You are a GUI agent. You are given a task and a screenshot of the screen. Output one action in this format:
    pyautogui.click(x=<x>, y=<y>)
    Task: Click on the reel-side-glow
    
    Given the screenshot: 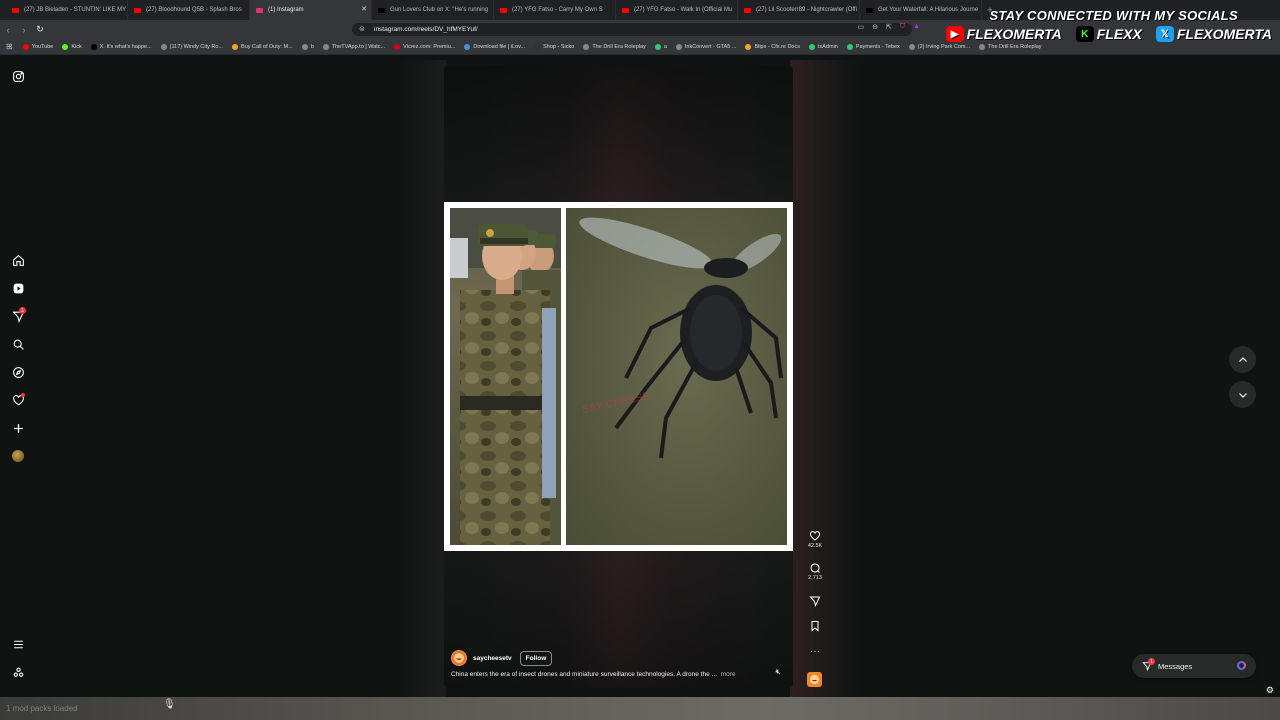 What is the action you would take?
    pyautogui.click(x=423, y=380)
    